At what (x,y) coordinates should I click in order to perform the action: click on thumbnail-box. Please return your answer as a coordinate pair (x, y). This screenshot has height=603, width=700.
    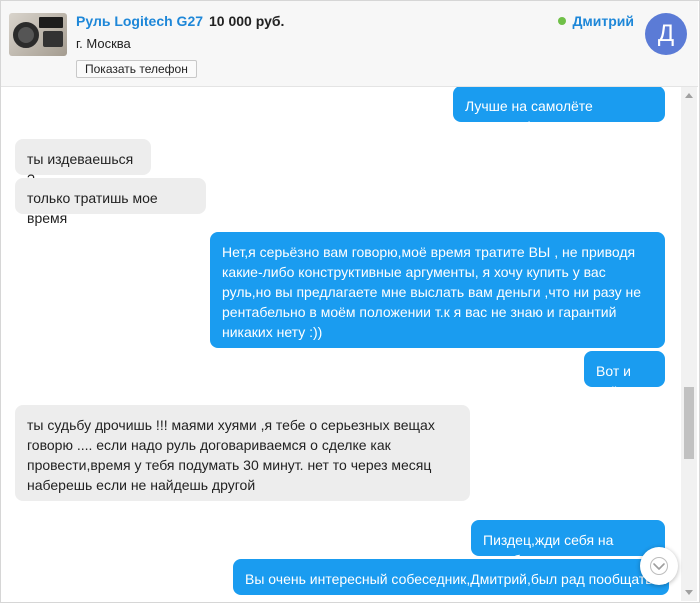
    Looking at the image, I should click on (51, 22).